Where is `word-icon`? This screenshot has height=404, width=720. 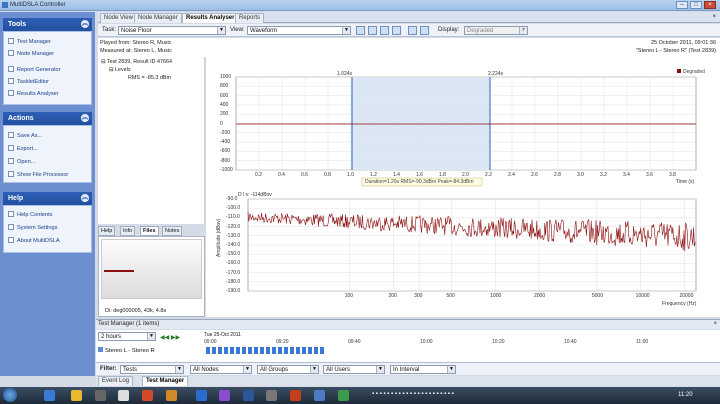
word-icon is located at coordinates (248, 395).